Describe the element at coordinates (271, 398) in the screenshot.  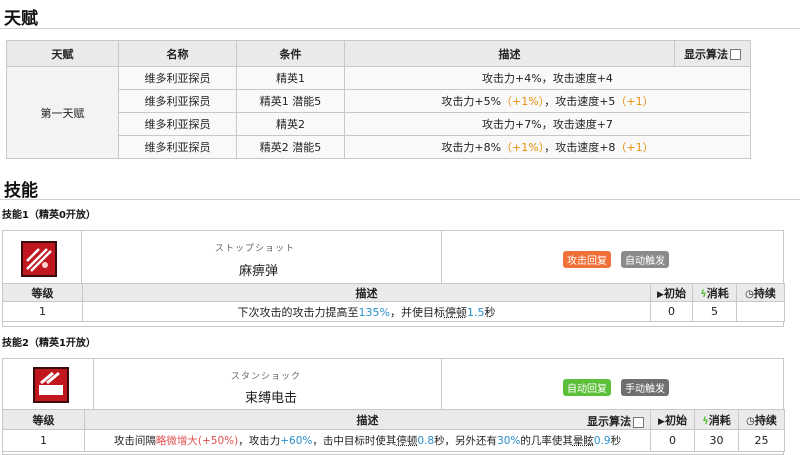
I see `skill2-name: 束缚电击` at that location.